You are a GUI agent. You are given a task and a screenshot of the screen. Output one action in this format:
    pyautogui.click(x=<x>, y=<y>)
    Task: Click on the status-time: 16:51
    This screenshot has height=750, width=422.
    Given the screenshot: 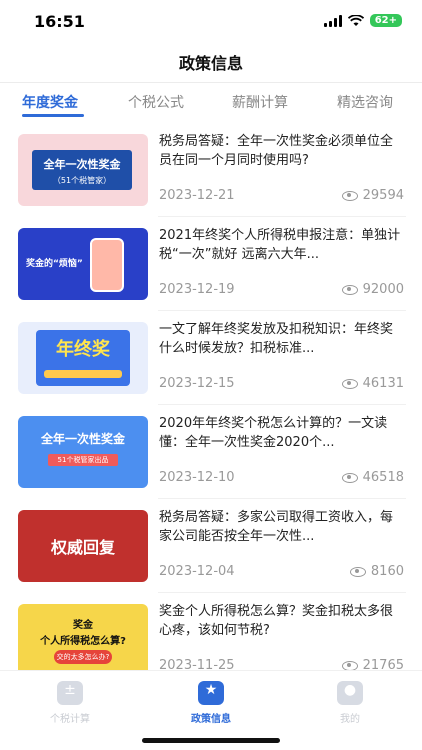 What is the action you would take?
    pyautogui.click(x=59, y=21)
    